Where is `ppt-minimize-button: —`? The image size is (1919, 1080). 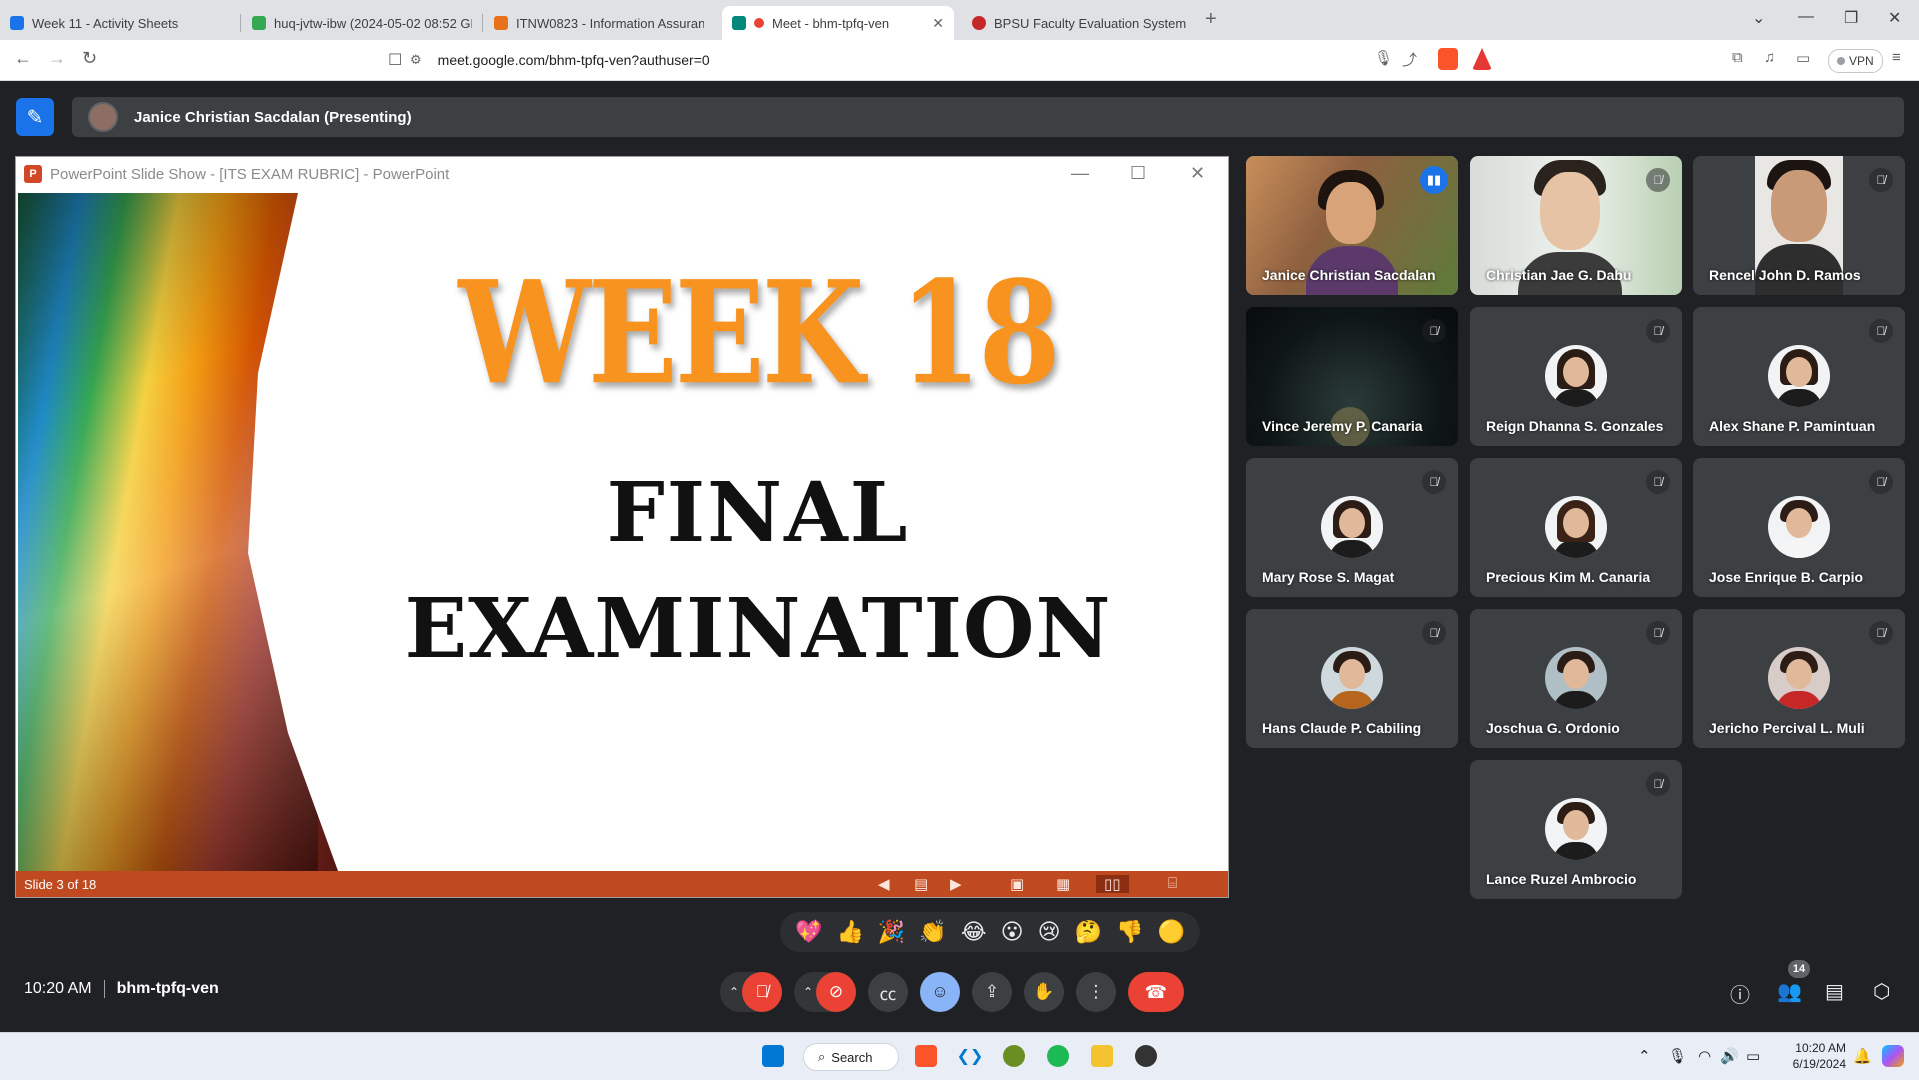 ppt-minimize-button: — is located at coordinates (1080, 173).